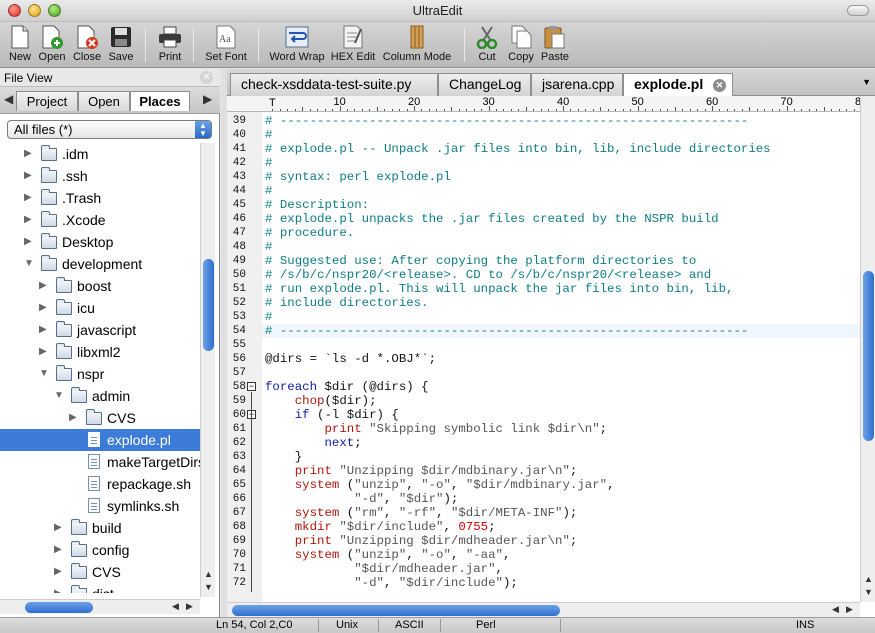 Image resolution: width=875 pixels, height=633 pixels. I want to click on tab-scroll-left-icon: ◀, so click(8, 99).